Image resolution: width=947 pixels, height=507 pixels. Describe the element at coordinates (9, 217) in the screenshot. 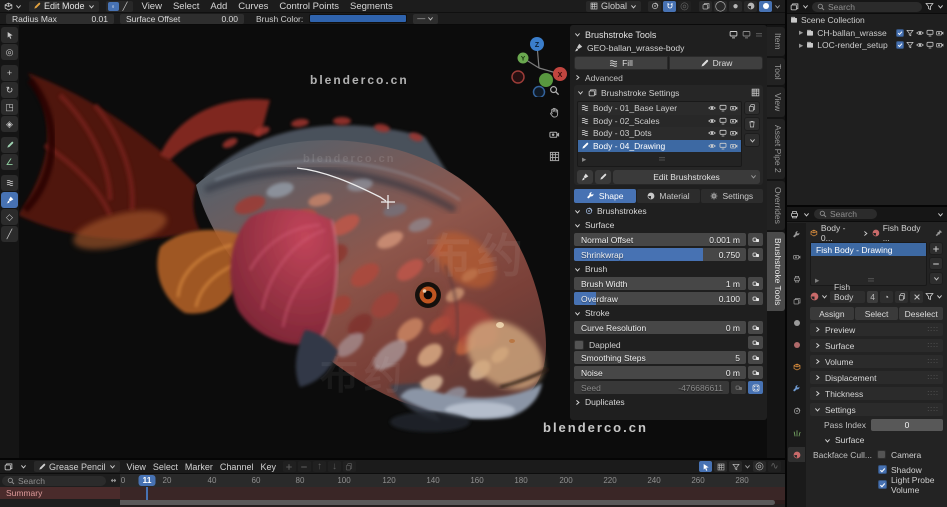

I see `tool-pinch-button: ◇` at that location.